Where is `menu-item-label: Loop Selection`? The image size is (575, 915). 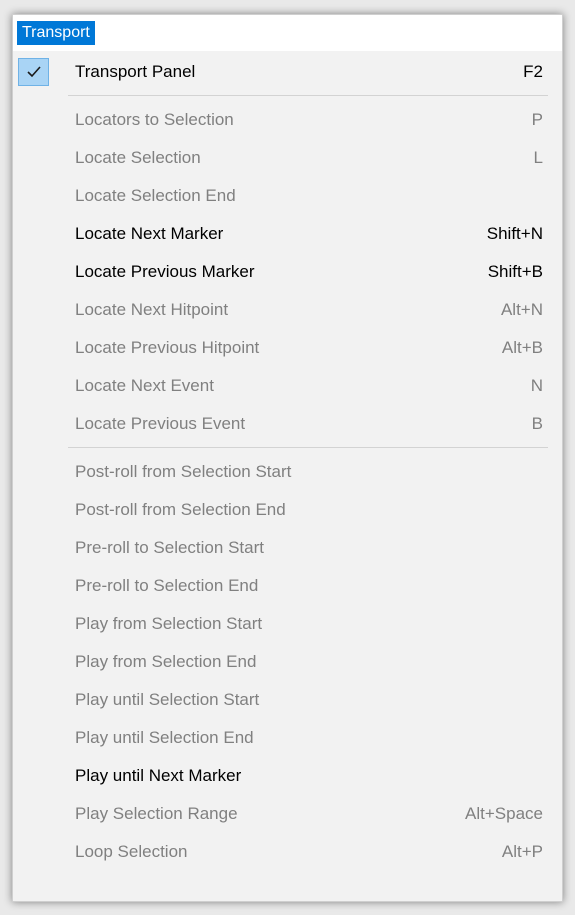
menu-item-label: Loop Selection is located at coordinates (131, 851).